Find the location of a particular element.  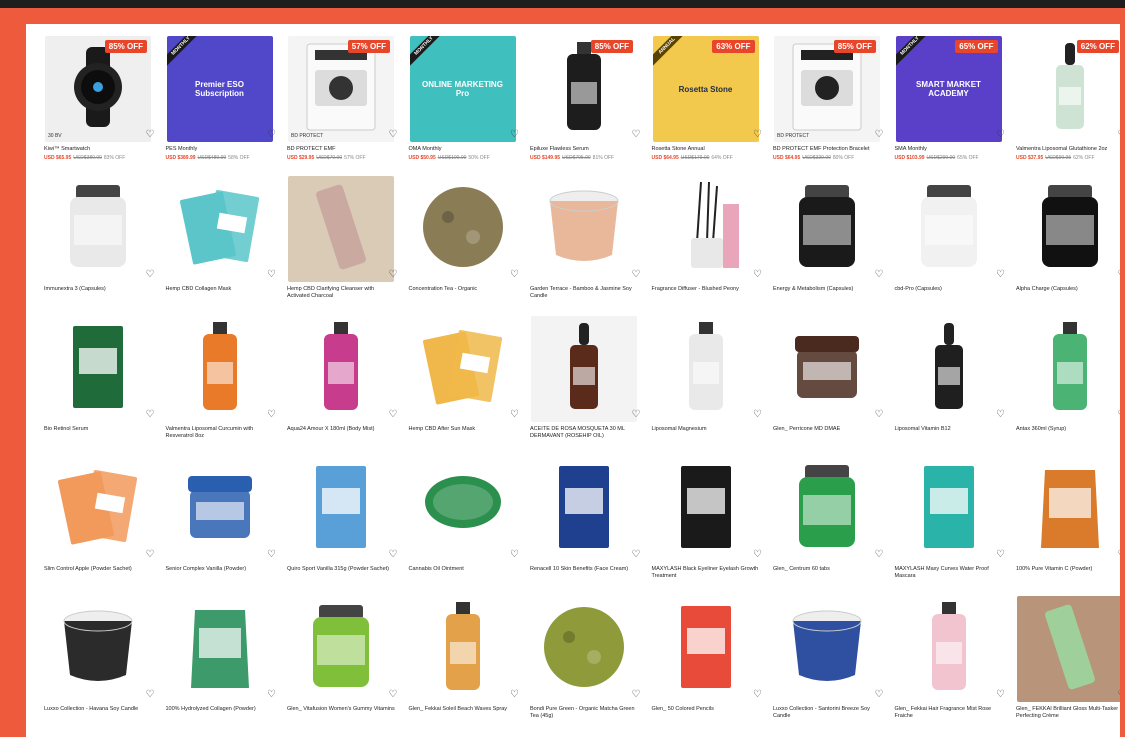

product-card: ♡ Glen_ Perricone MD DMAE is located at coordinates (831, 386).